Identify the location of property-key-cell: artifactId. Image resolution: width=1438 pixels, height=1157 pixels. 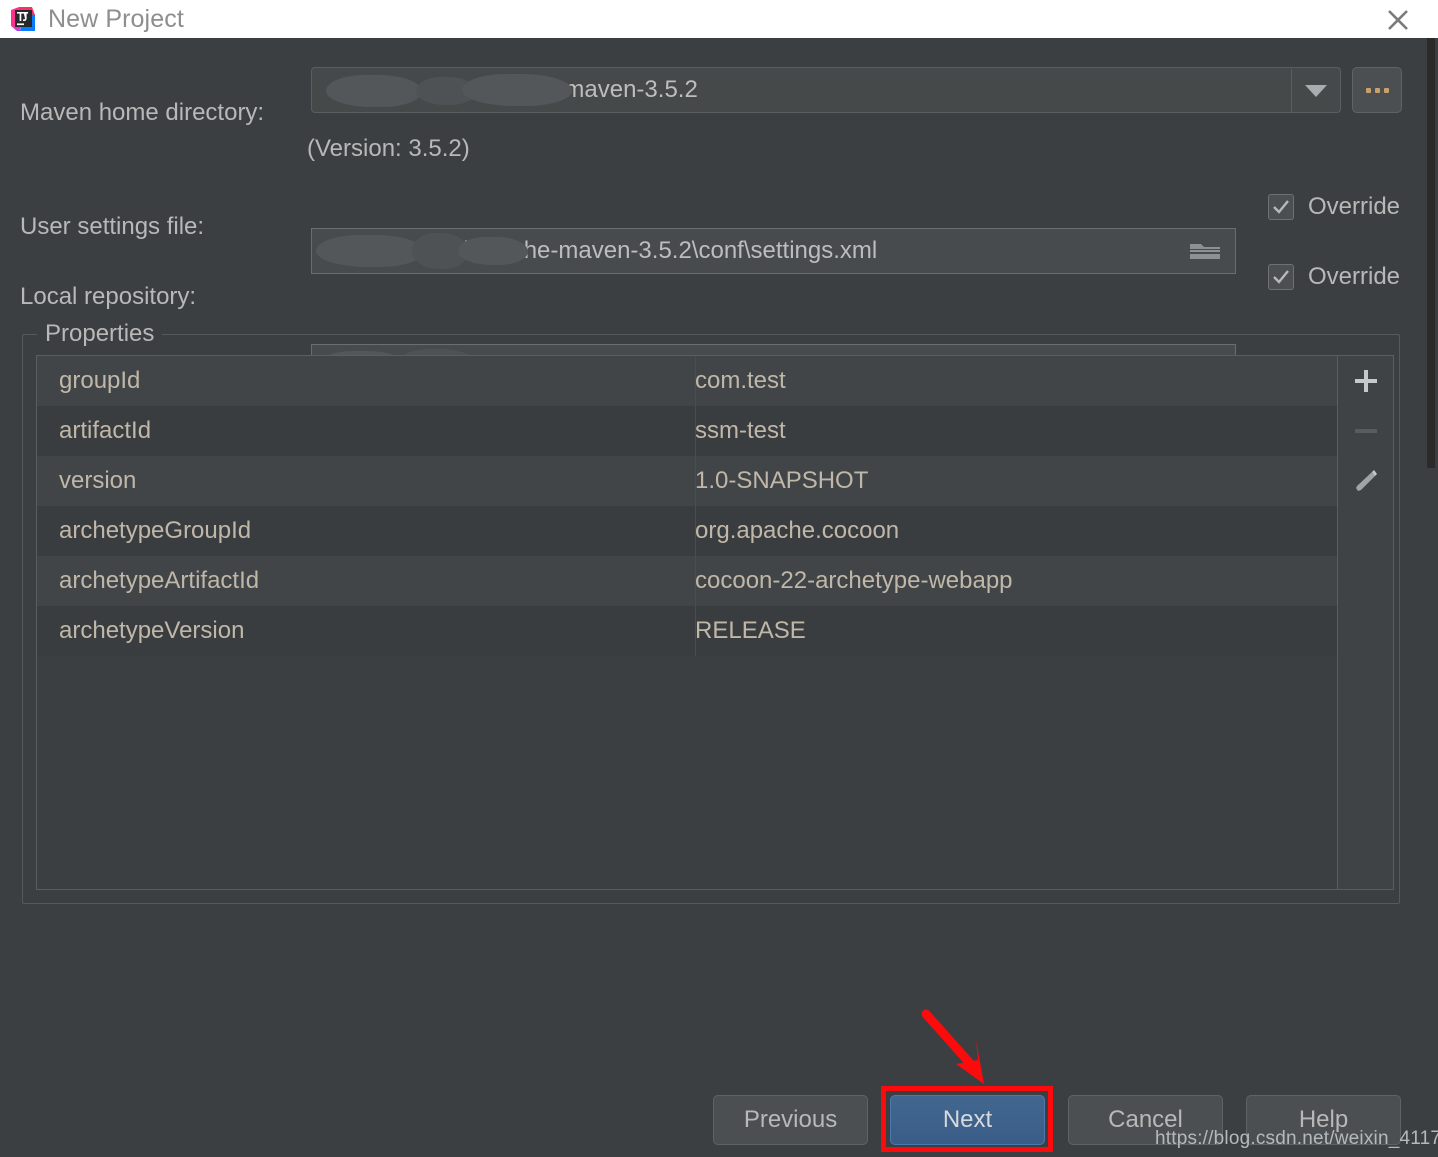
(105, 430).